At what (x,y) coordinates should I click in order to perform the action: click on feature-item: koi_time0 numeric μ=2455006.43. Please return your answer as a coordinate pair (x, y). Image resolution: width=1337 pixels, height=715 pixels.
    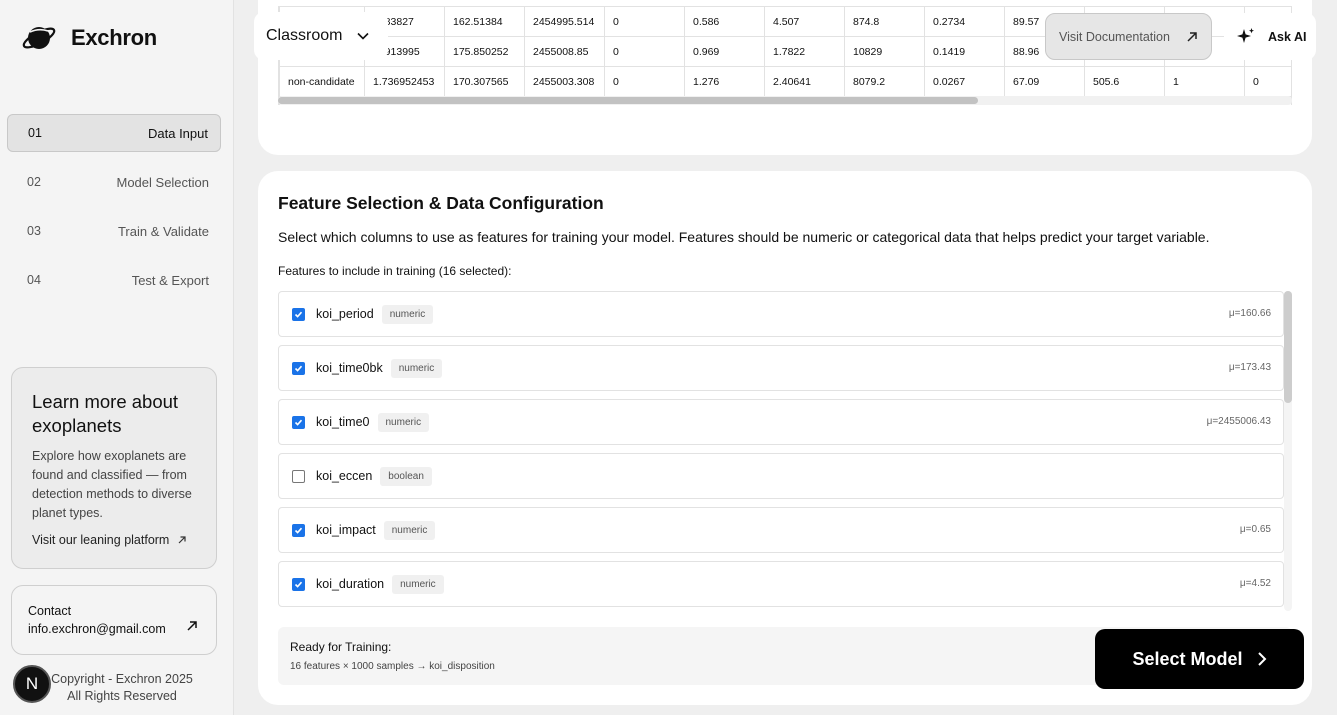
    Looking at the image, I should click on (781, 422).